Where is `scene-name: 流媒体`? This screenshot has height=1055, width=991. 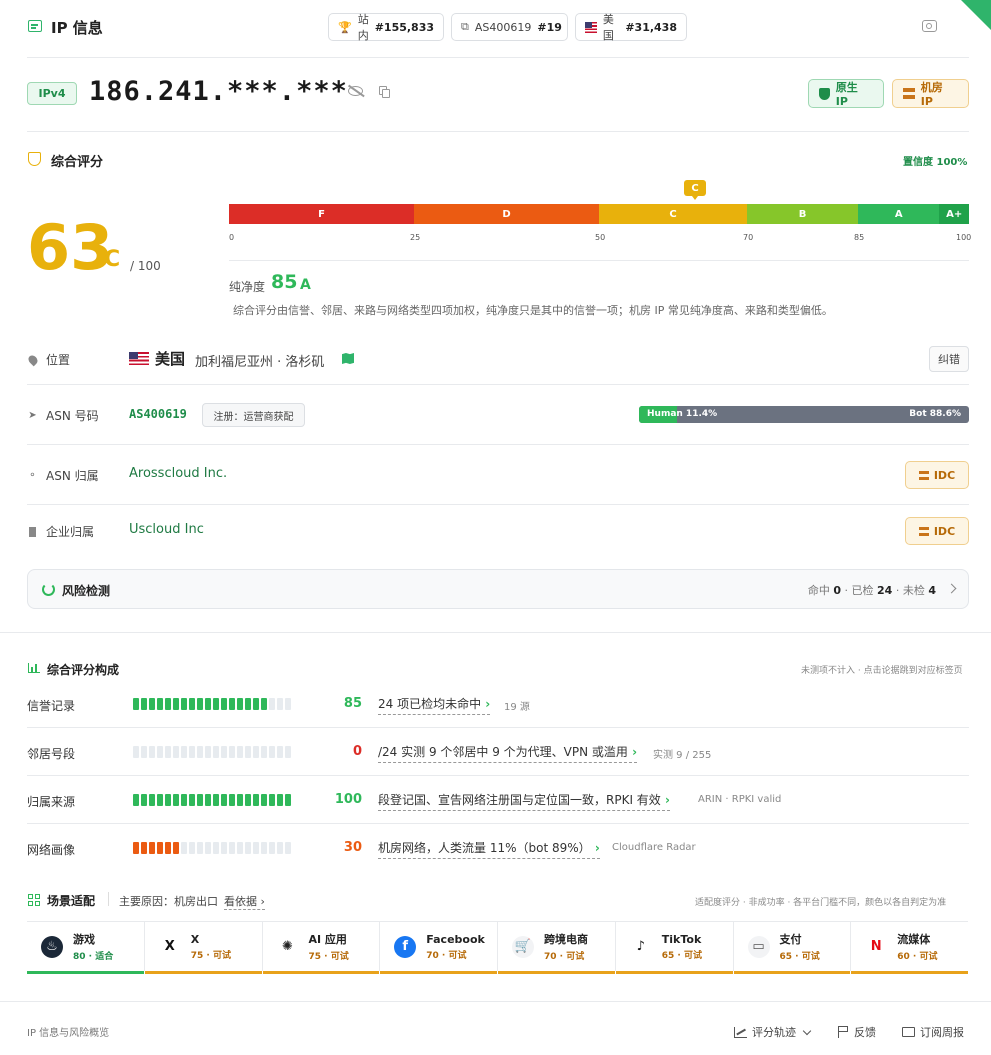
scene-name: 流媒体 is located at coordinates (914, 939).